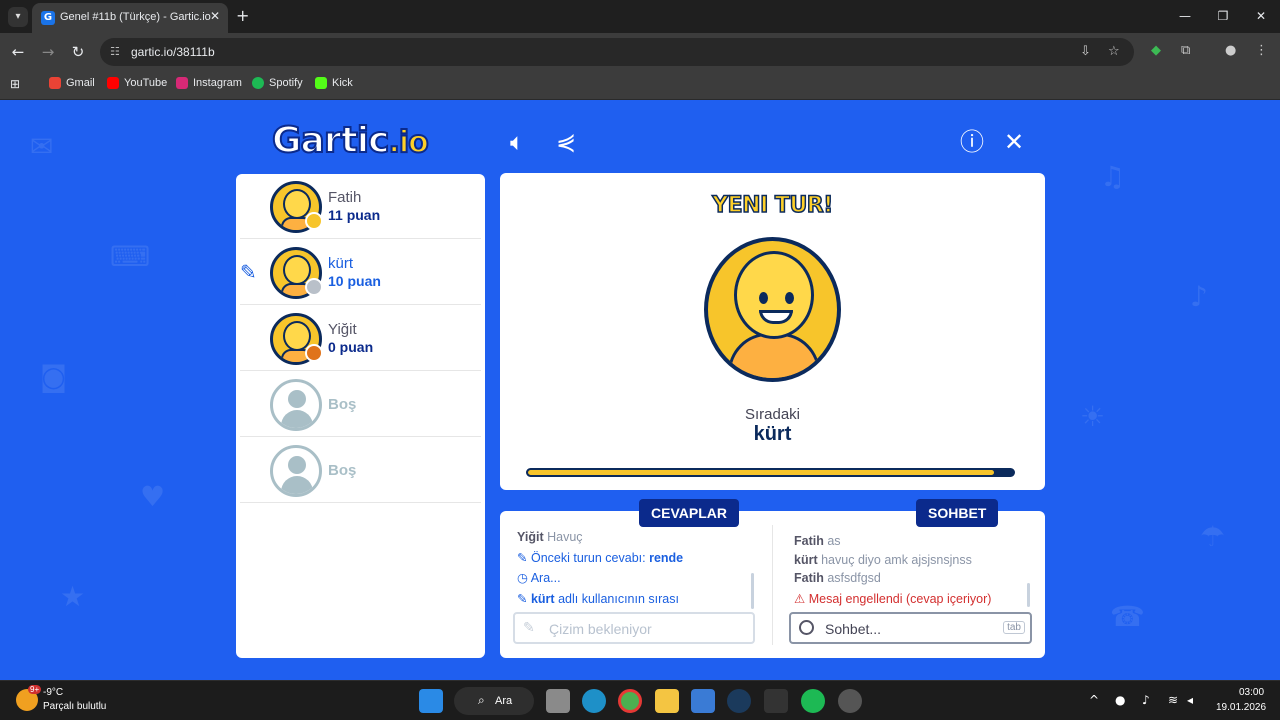 This screenshot has width=1280, height=720. What do you see at coordinates (1241, 707) in the screenshot?
I see `clock-date: 19.01.2026` at bounding box center [1241, 707].